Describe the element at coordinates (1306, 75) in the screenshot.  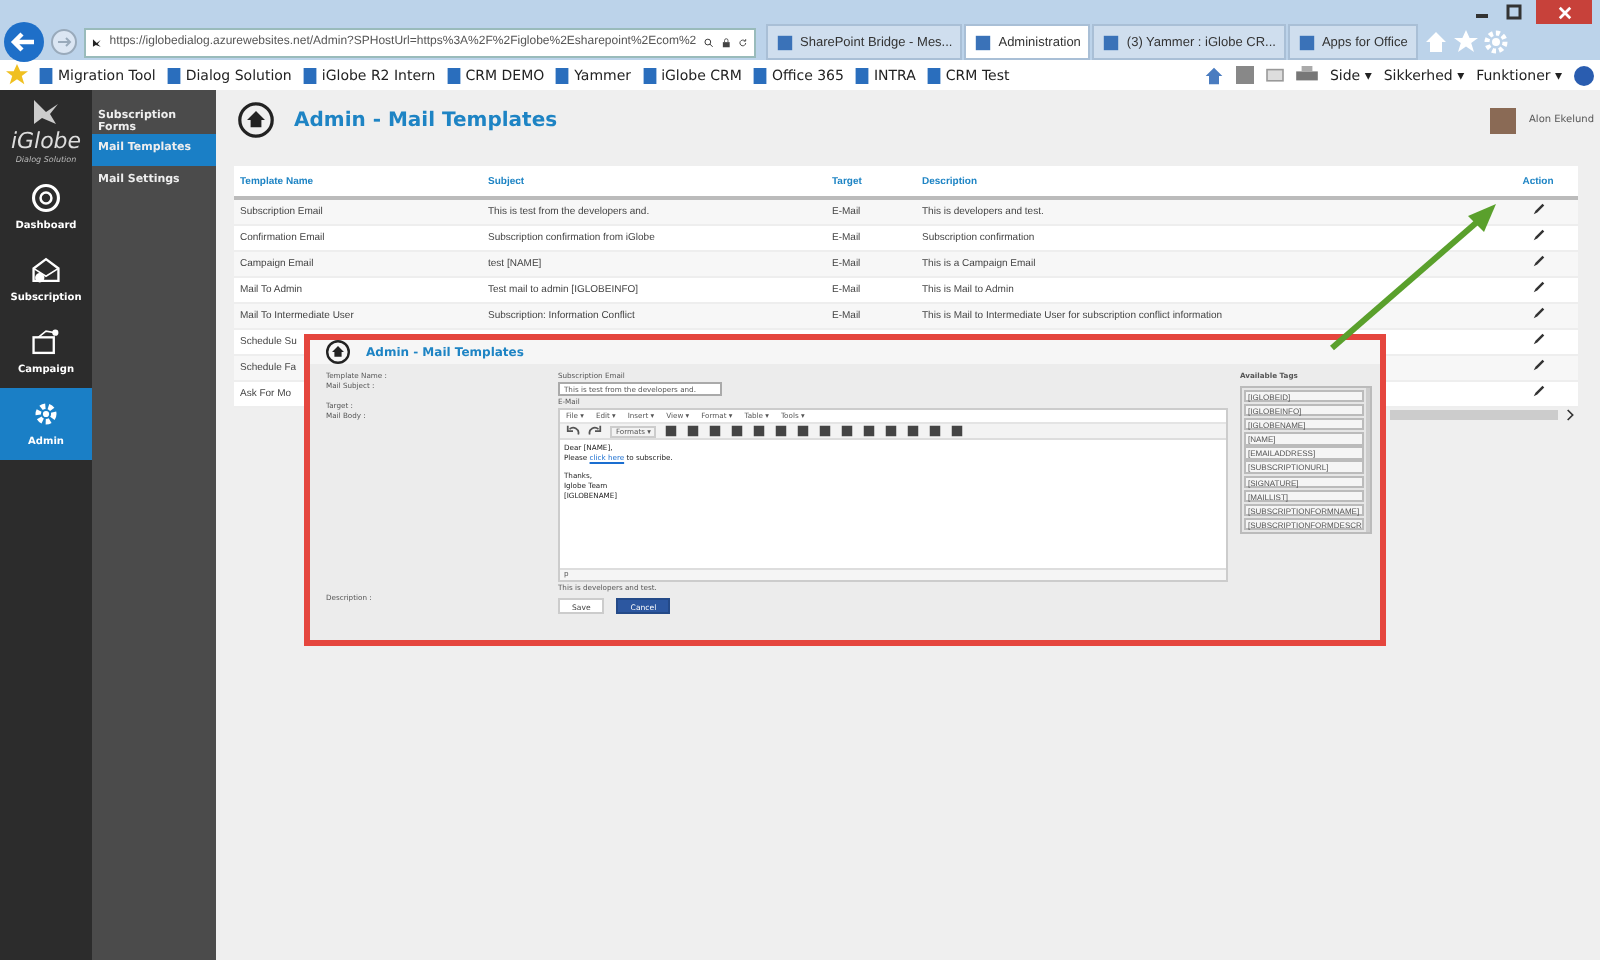
I see `printer-icon` at that location.